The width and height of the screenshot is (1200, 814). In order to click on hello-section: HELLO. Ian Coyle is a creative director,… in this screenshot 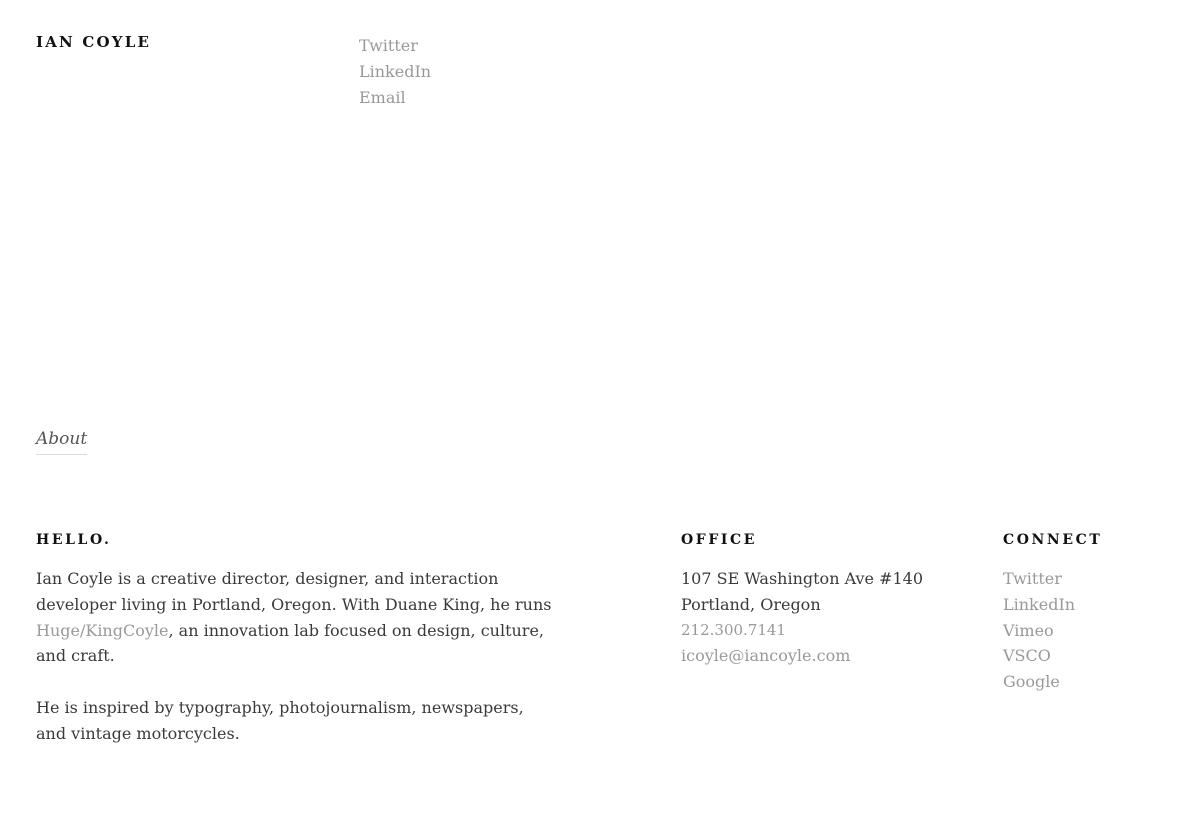, I will do `click(296, 651)`.